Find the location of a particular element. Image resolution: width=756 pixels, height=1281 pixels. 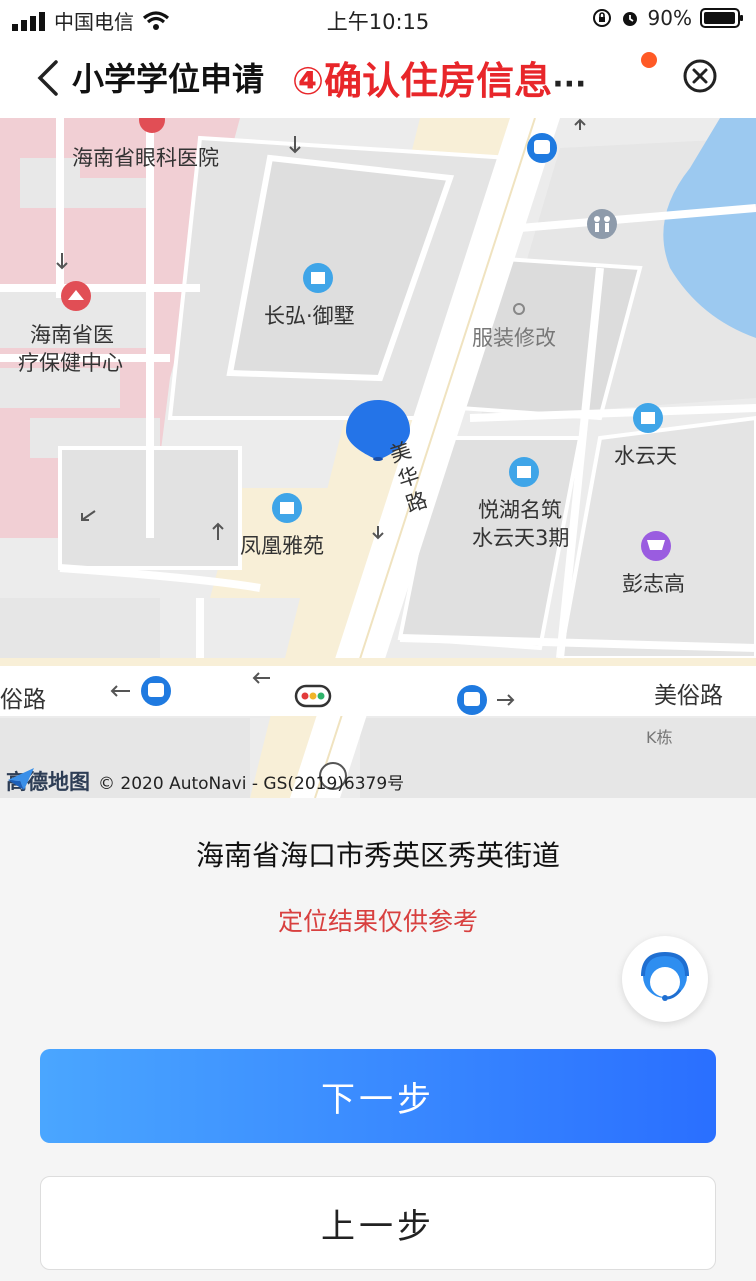

status-bar: 中国电信 上午10:15 90% is located at coordinates (378, 19).